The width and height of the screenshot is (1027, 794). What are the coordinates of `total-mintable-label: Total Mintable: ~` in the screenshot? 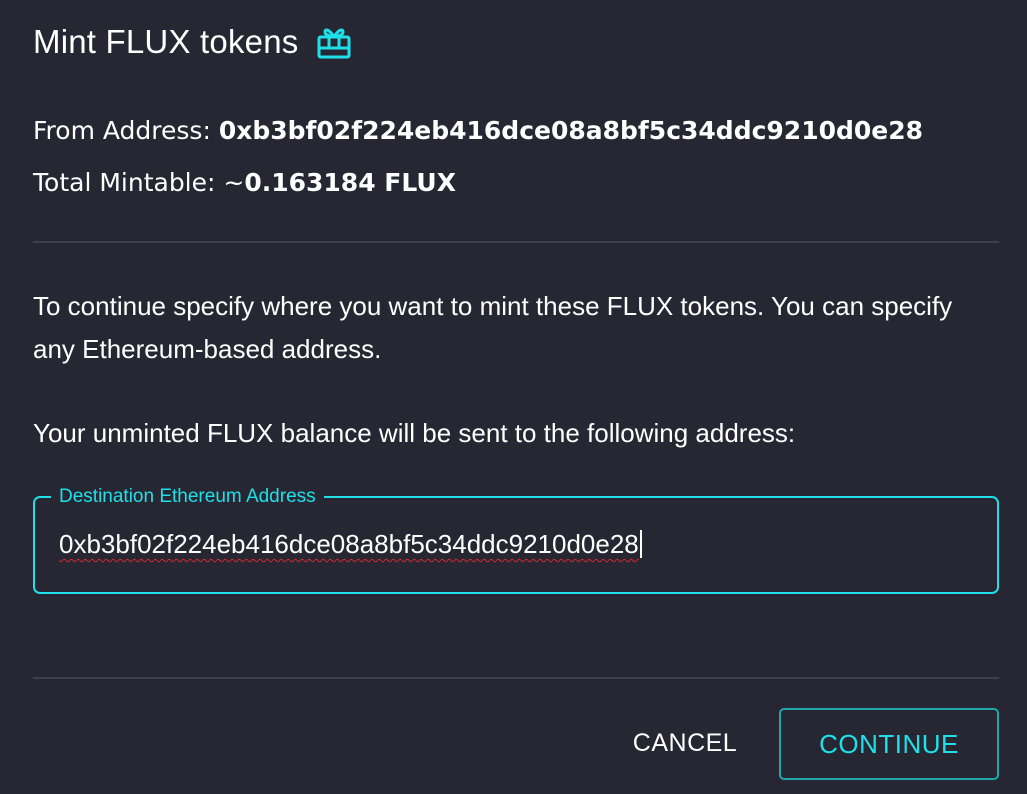 It's located at (139, 182).